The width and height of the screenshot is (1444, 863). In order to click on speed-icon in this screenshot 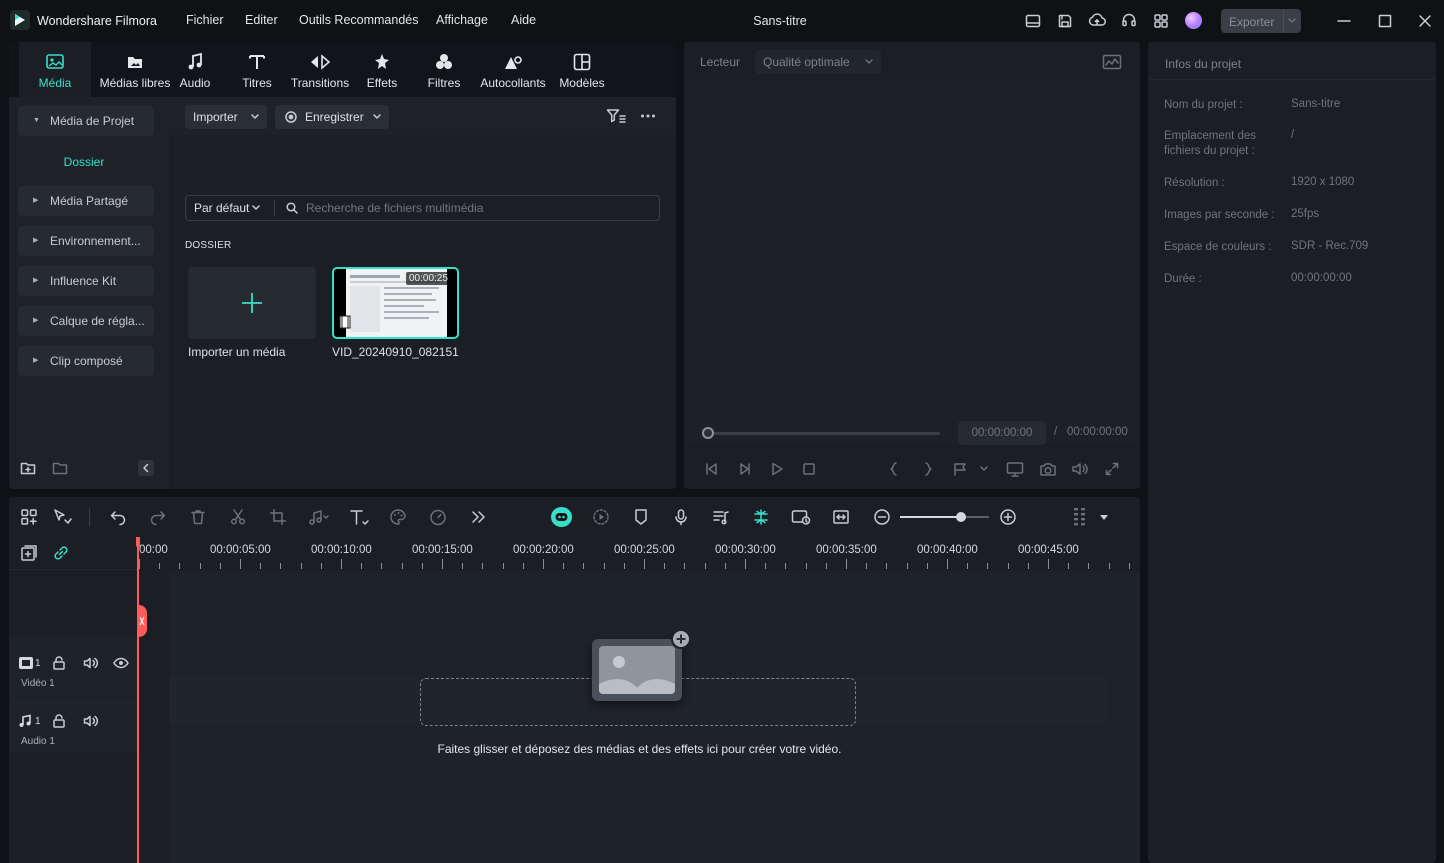, I will do `click(438, 517)`.